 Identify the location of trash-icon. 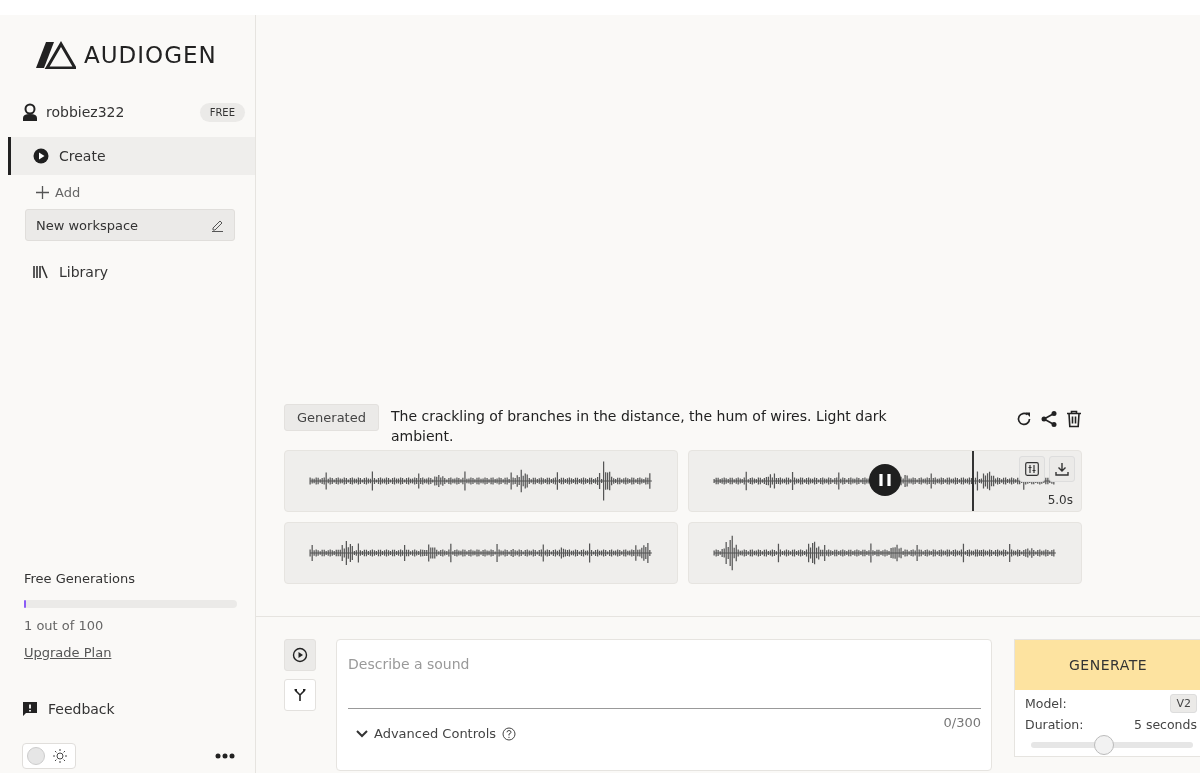
(1074, 419).